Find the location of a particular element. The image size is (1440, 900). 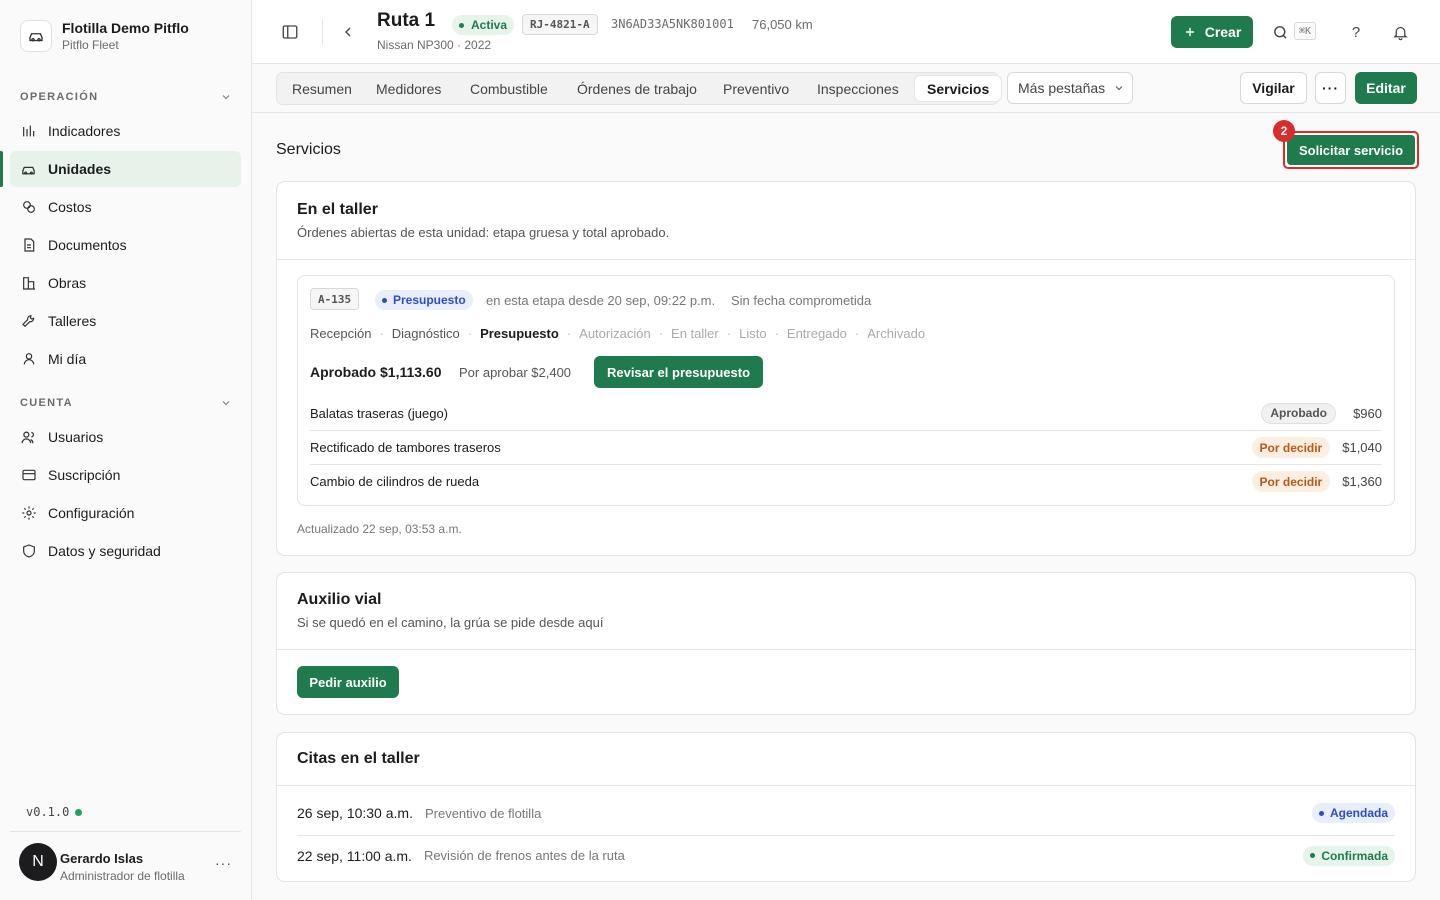

stage-step: Entregado is located at coordinates (816, 333).